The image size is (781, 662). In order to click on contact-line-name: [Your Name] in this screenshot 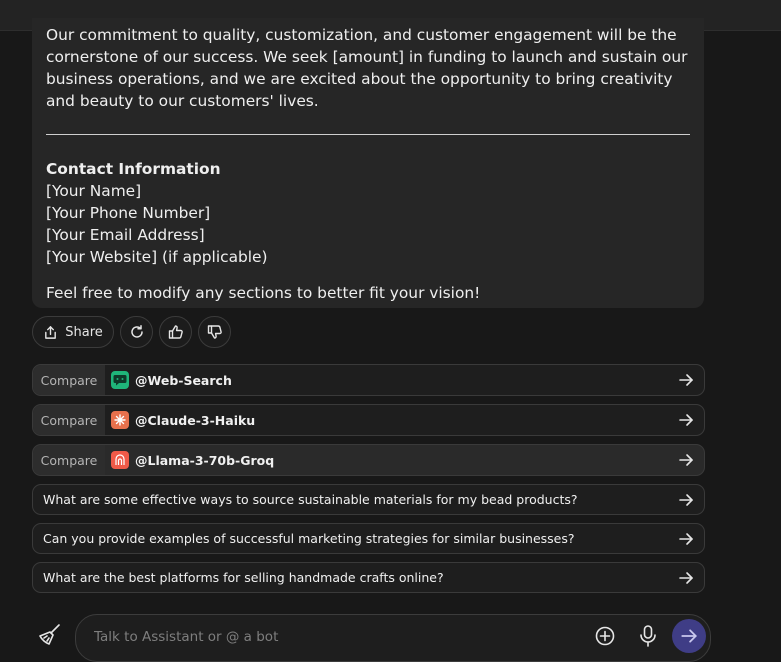, I will do `click(94, 191)`.